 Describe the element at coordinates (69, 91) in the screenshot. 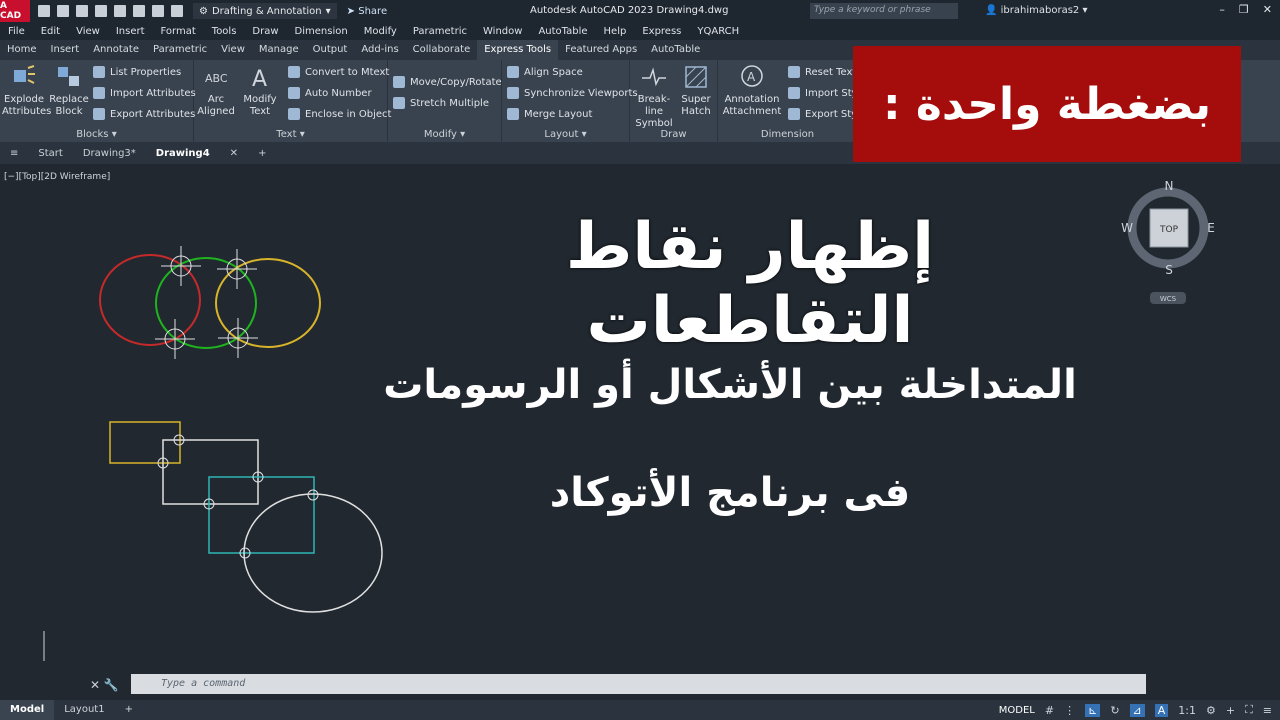

I see `replace-block-button: Replace Block` at that location.